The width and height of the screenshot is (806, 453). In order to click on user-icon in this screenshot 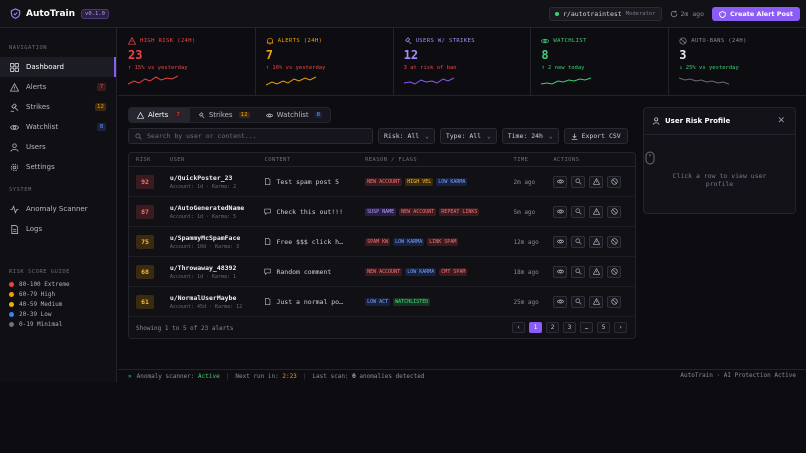, I will do `click(14, 147)`.